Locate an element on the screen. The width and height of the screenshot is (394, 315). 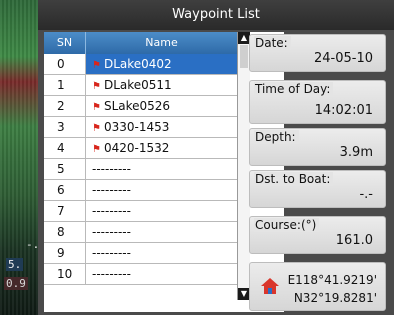
row-name: SLake0526 is located at coordinates (137, 106).